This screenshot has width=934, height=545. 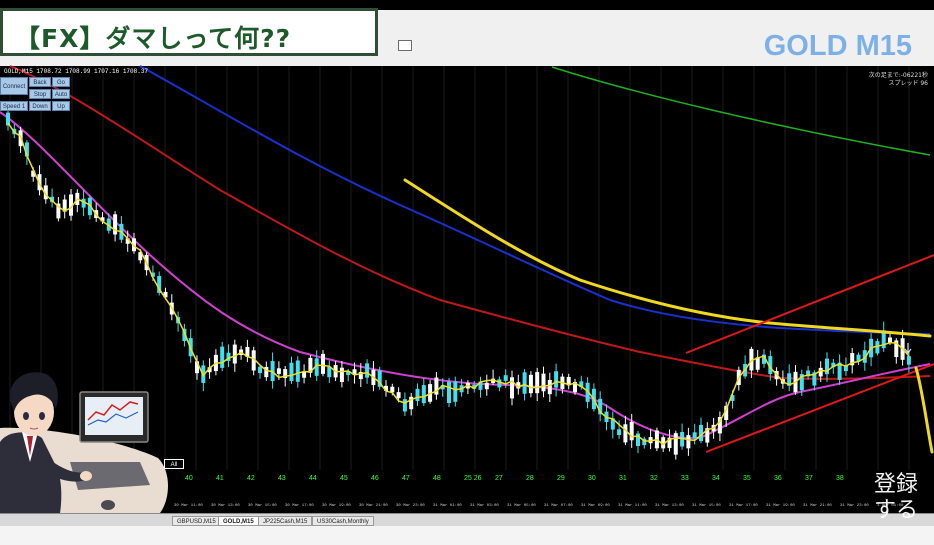 What do you see at coordinates (406, 478) in the screenshot?
I see `x-tick-label: 47` at bounding box center [406, 478].